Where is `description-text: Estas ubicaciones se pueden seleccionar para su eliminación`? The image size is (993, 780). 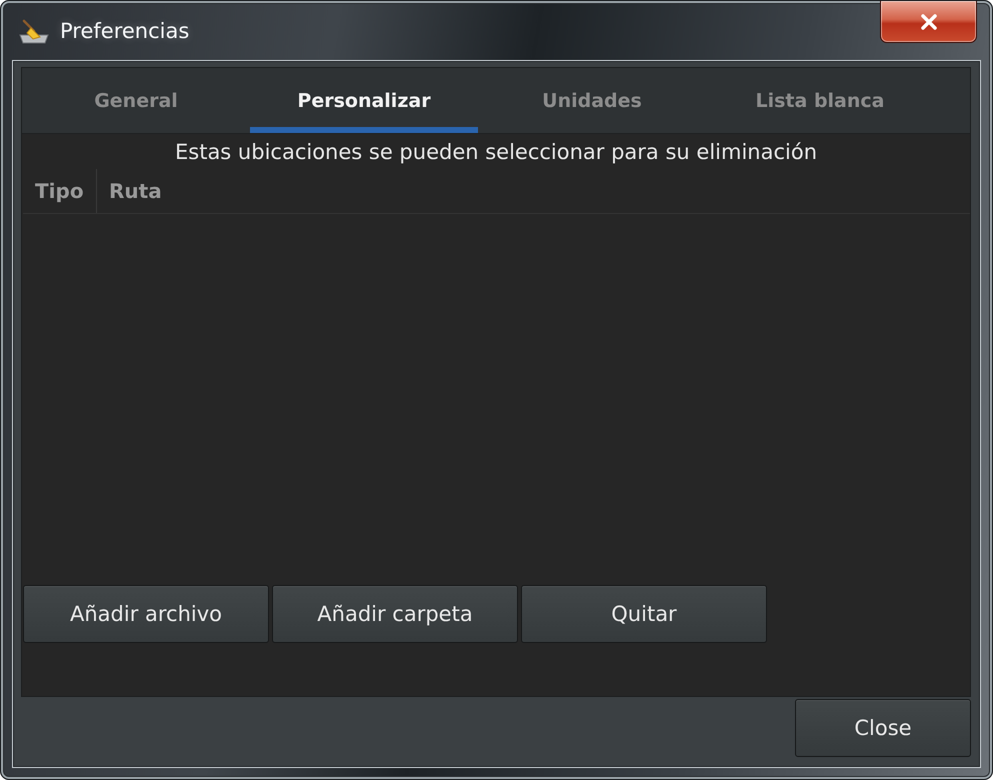 description-text: Estas ubicaciones se pueden seleccionar para su eliminación is located at coordinates (496, 152).